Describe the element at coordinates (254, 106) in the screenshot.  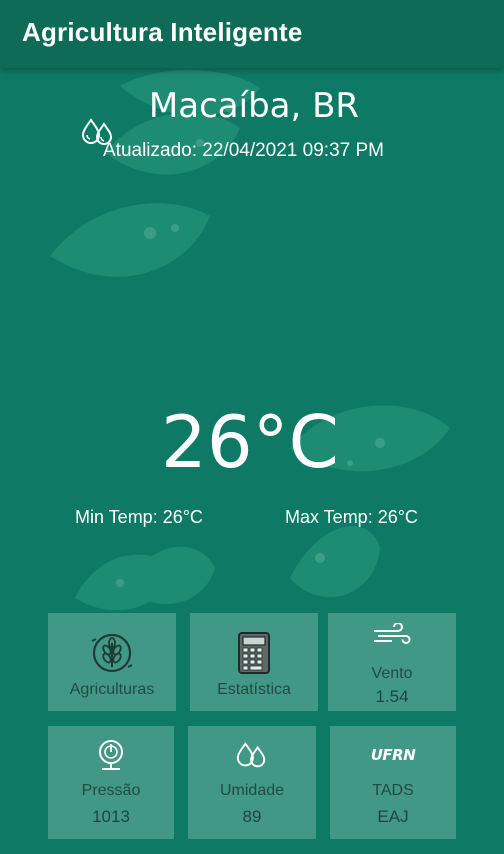
I see `city-name: Macaíba, BR` at that location.